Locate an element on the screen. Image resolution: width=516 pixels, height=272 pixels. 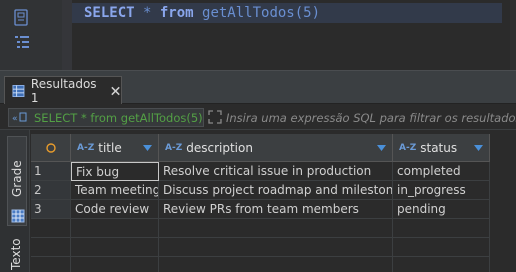
cell-description: Review PRs from team members is located at coordinates (276, 209).